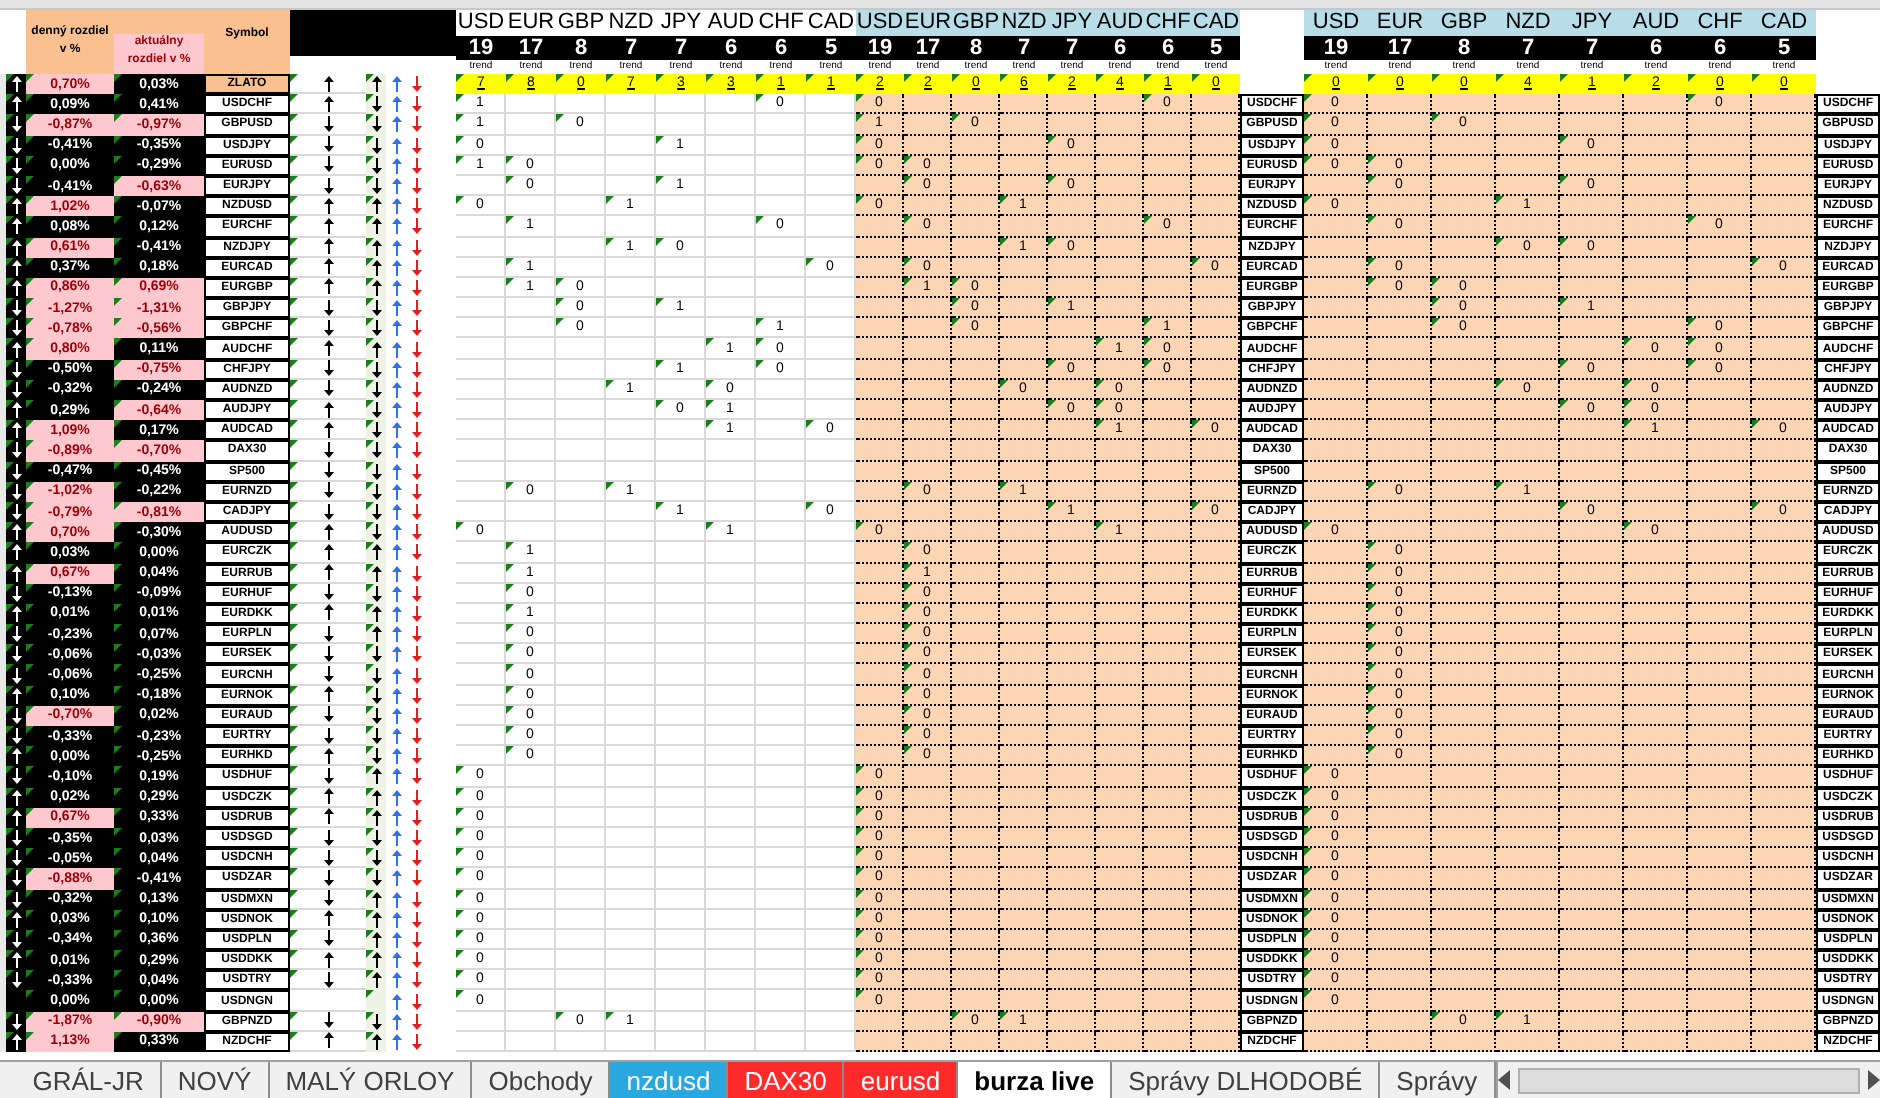 The height and width of the screenshot is (1098, 1880). What do you see at coordinates (901, 1080) in the screenshot?
I see `sheet-tab: eurusd` at bounding box center [901, 1080].